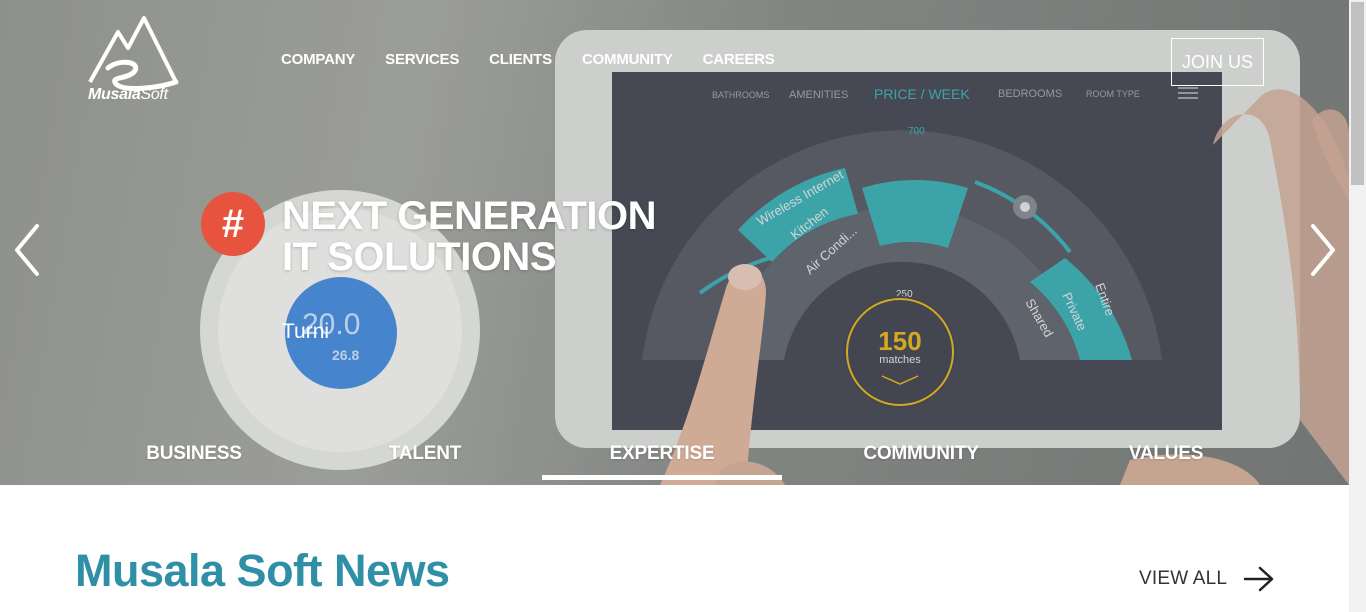  Describe the element at coordinates (1217, 62) in the screenshot. I see `join-us-button: JOIN US` at that location.